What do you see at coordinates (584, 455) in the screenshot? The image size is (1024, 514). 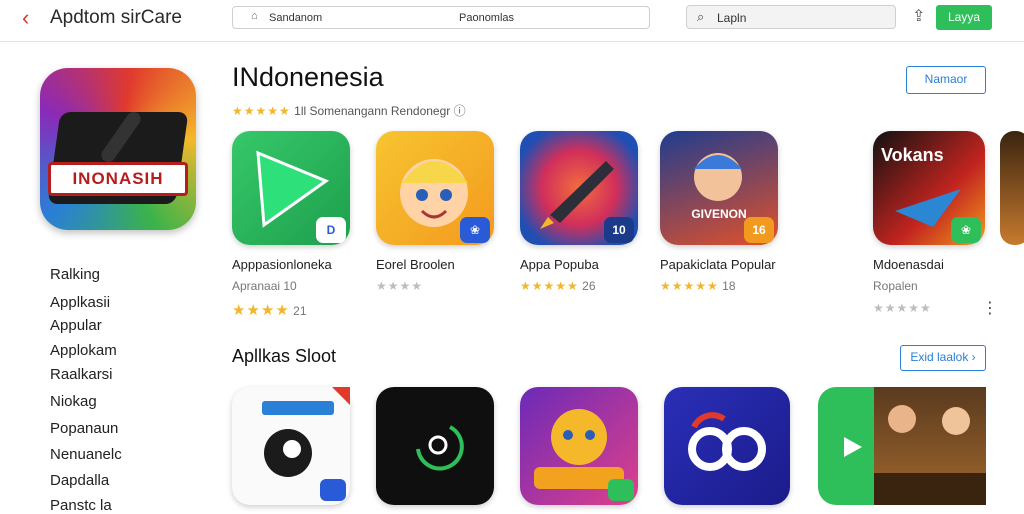 I see `cartoon-bear-icon` at bounding box center [584, 455].